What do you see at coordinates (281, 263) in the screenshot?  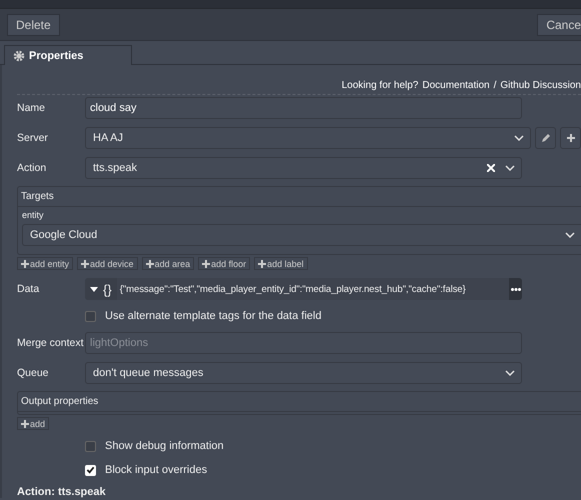 I see `add-button: add label` at bounding box center [281, 263].